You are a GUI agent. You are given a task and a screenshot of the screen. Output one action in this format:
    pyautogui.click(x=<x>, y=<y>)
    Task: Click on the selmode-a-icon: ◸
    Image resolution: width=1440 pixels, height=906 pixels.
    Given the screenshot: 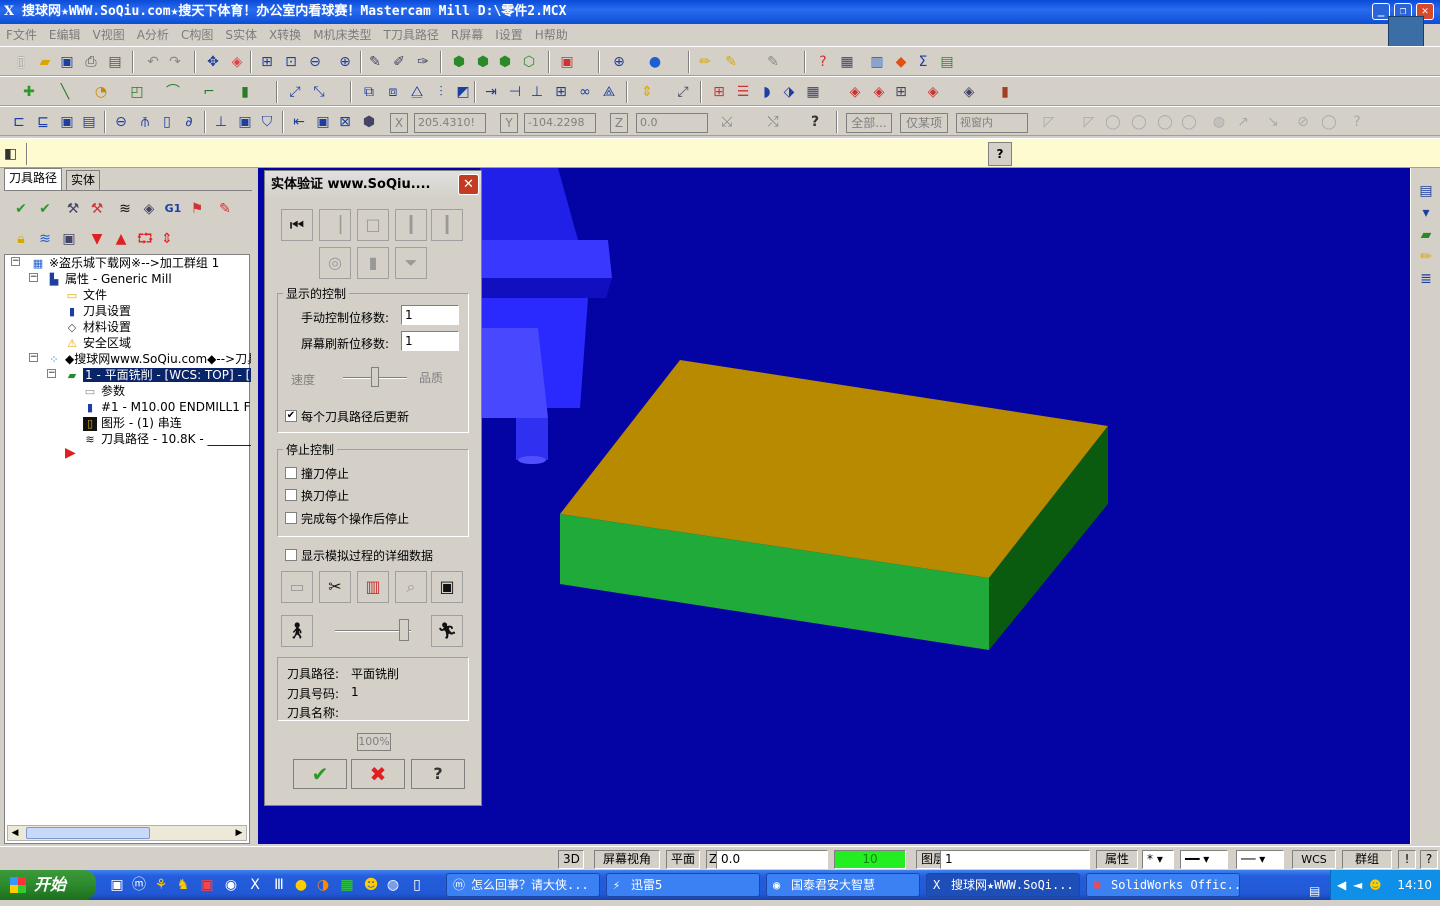 What is the action you would take?
    pyautogui.click(x=1049, y=122)
    